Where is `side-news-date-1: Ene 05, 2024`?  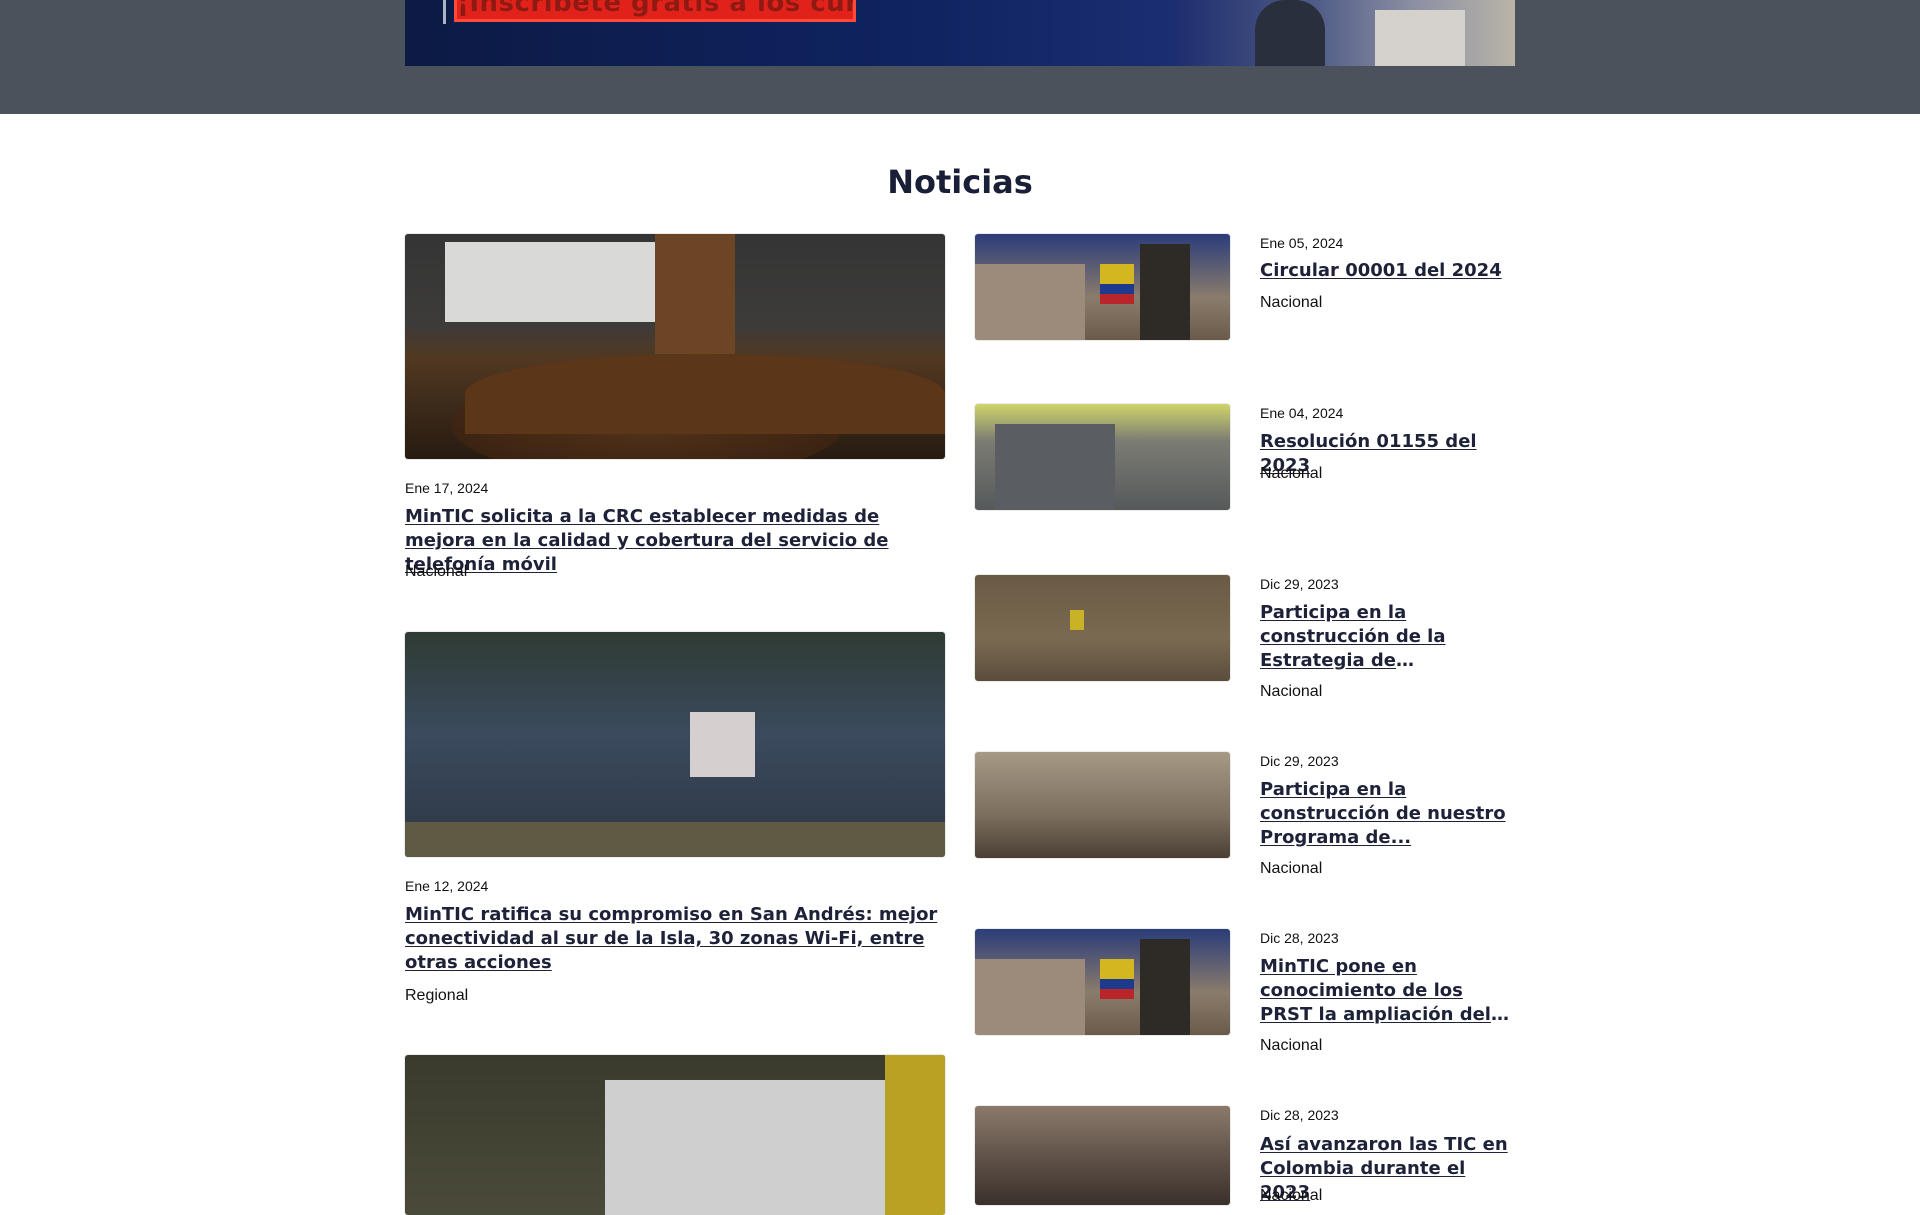 side-news-date-1: Ene 05, 2024 is located at coordinates (1302, 243).